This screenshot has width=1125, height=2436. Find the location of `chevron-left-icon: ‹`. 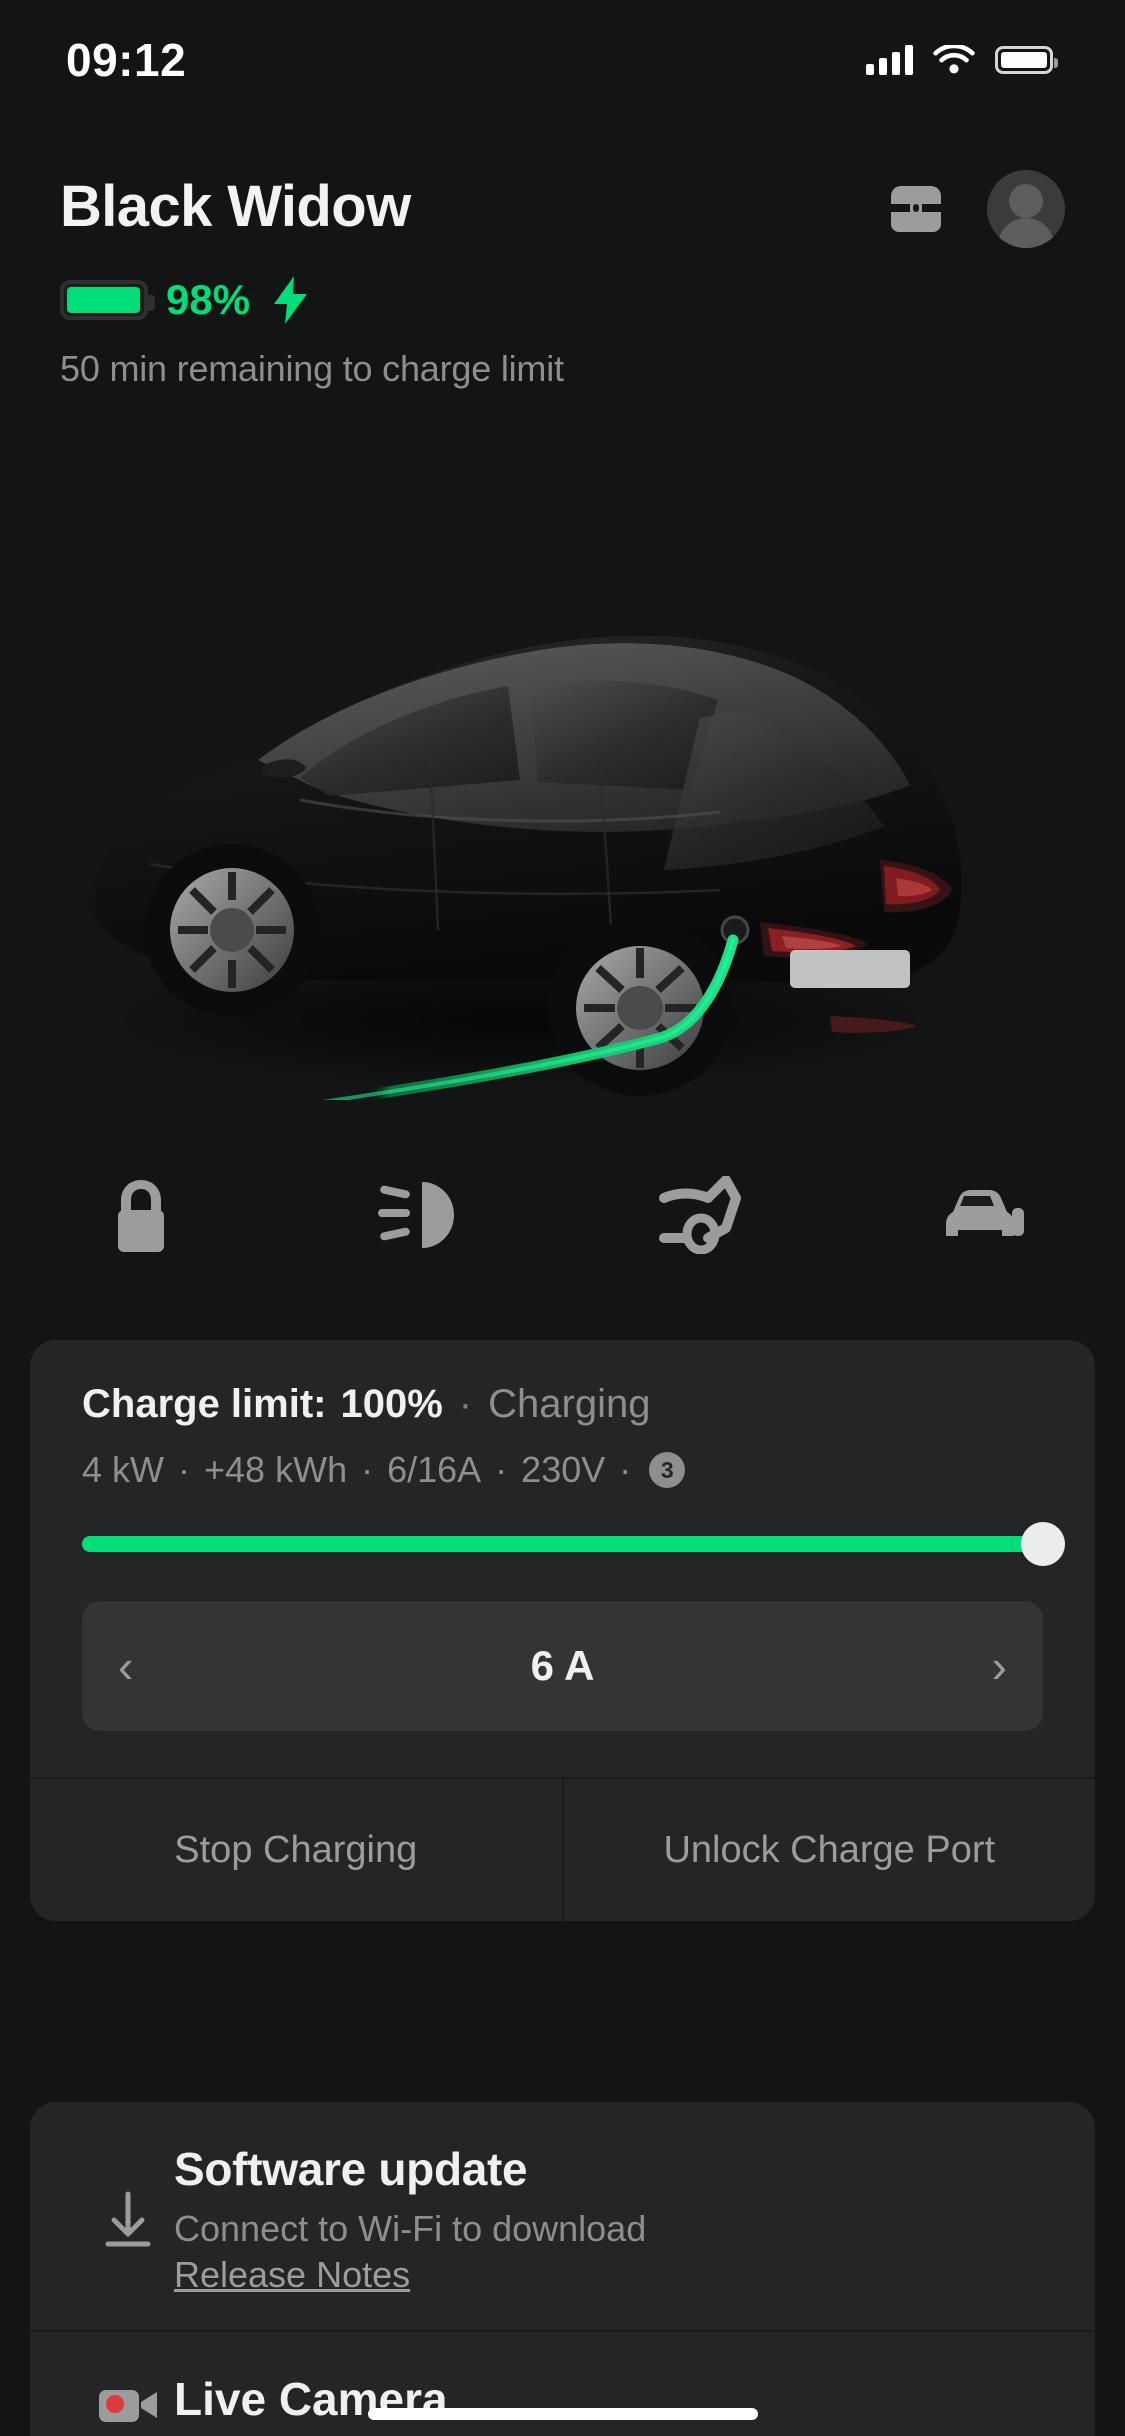

chevron-left-icon: ‹ is located at coordinates (125, 1666).